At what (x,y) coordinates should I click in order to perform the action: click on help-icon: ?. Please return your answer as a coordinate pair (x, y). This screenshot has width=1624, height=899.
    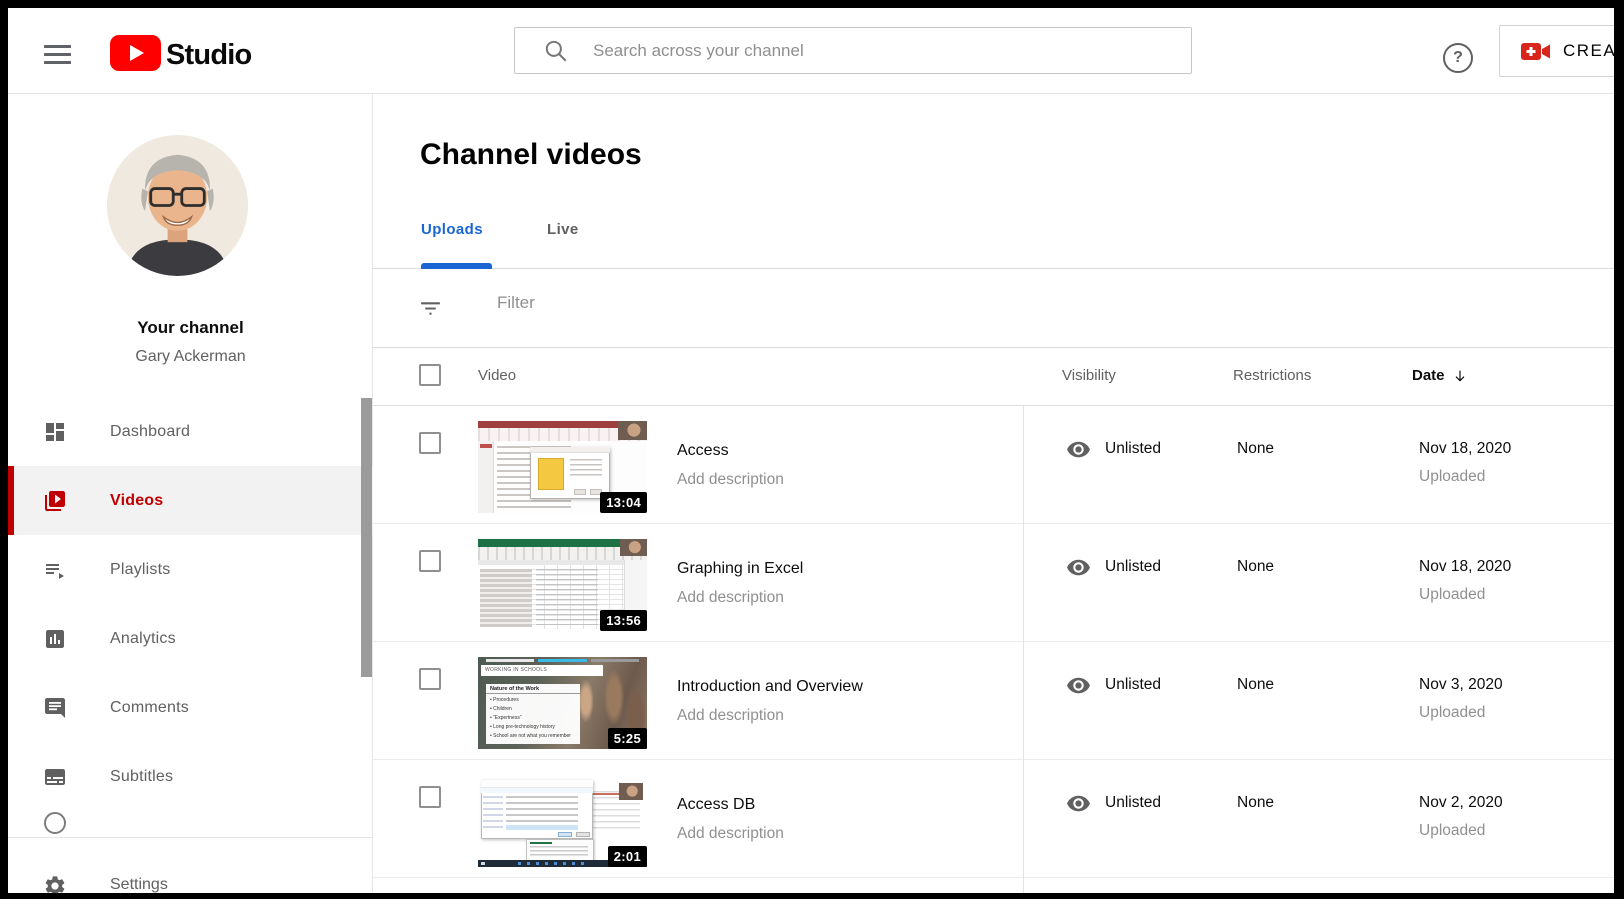
    Looking at the image, I should click on (1458, 58).